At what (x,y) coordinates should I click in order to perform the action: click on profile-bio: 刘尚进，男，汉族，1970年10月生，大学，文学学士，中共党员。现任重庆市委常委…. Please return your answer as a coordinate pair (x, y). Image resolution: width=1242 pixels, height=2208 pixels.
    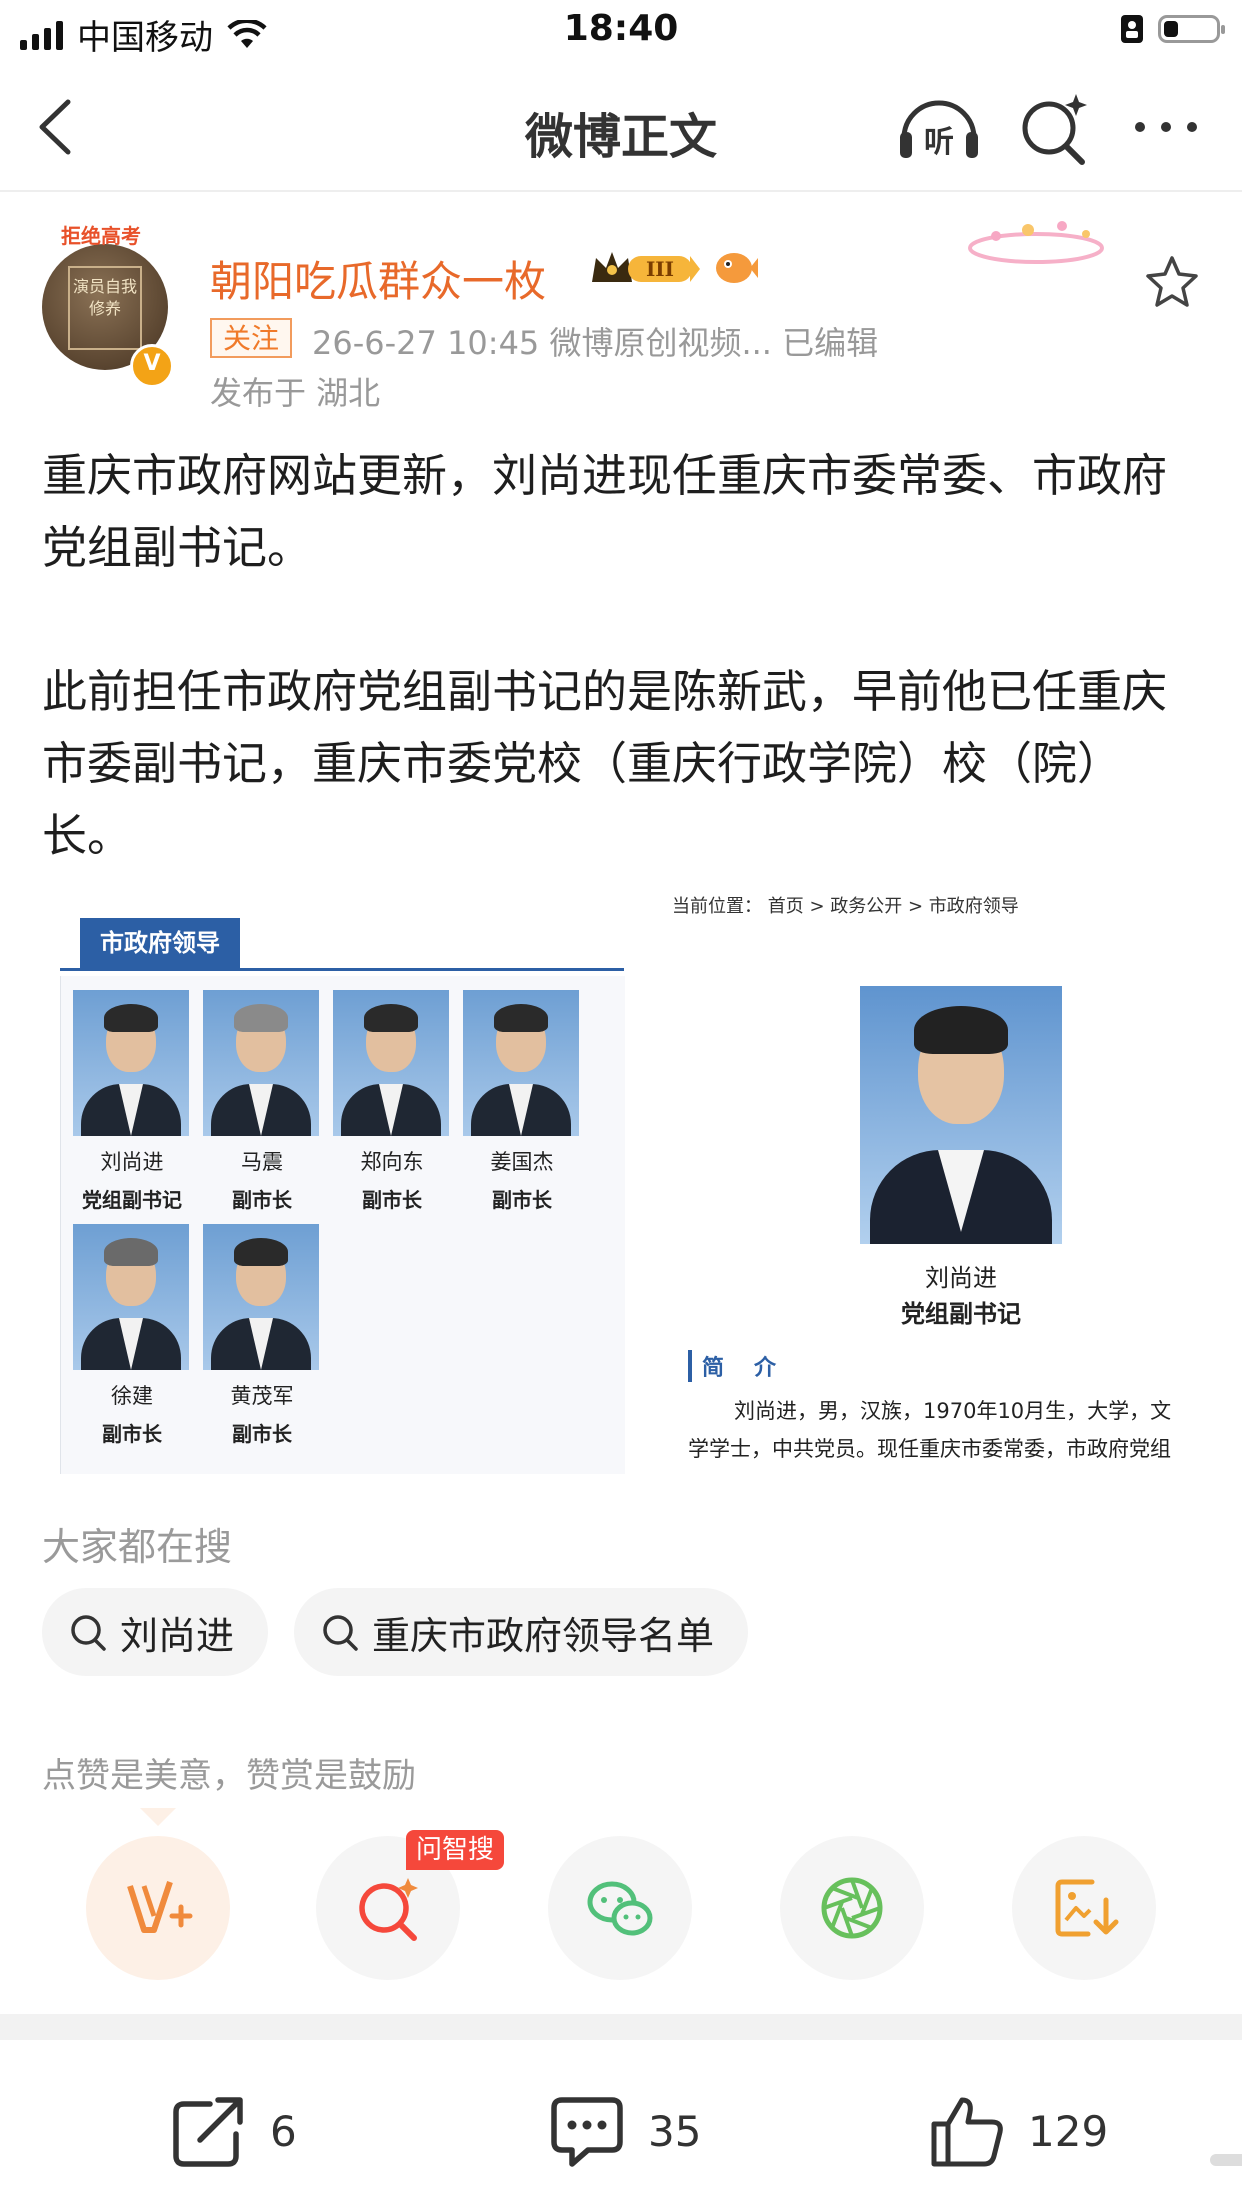
    Looking at the image, I should click on (930, 1430).